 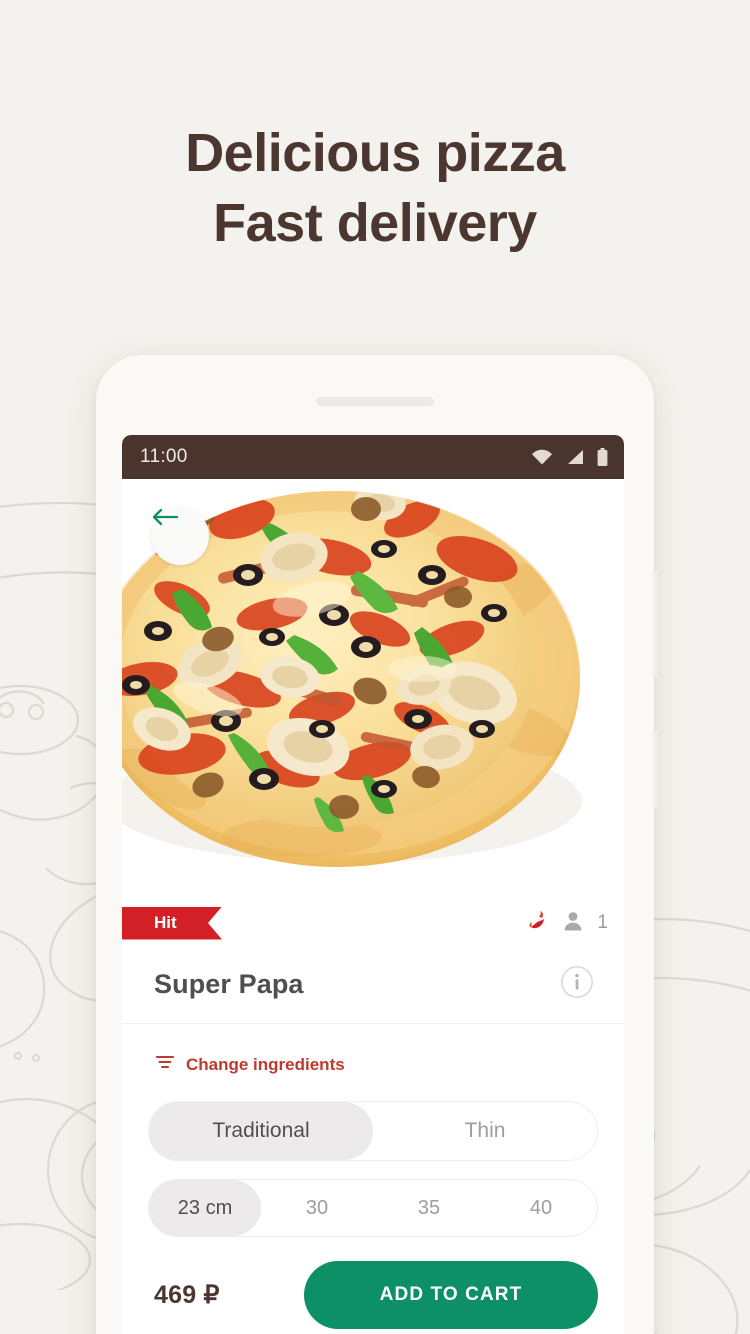 I want to click on size-option-40: 40, so click(x=541, y=1208).